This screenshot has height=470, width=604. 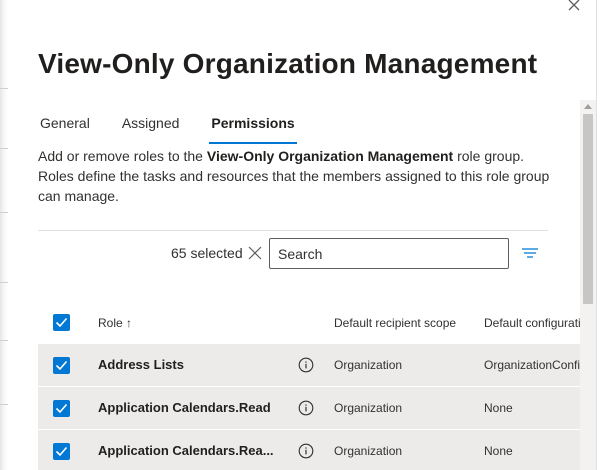 What do you see at coordinates (4, 235) in the screenshot?
I see `background-overlay` at bounding box center [4, 235].